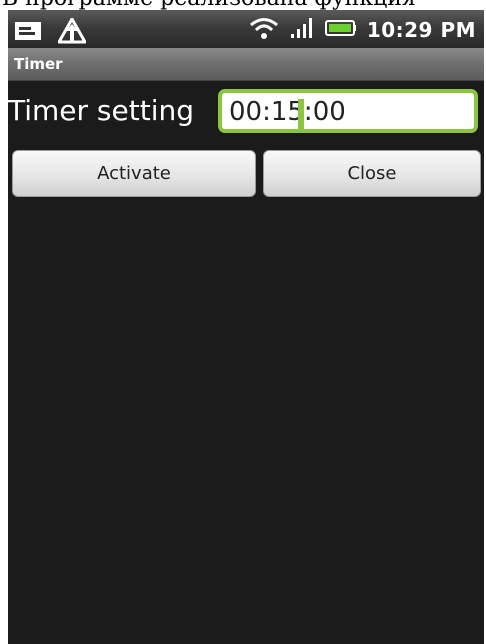  What do you see at coordinates (264, 30) in the screenshot?
I see `wifi-icon` at bounding box center [264, 30].